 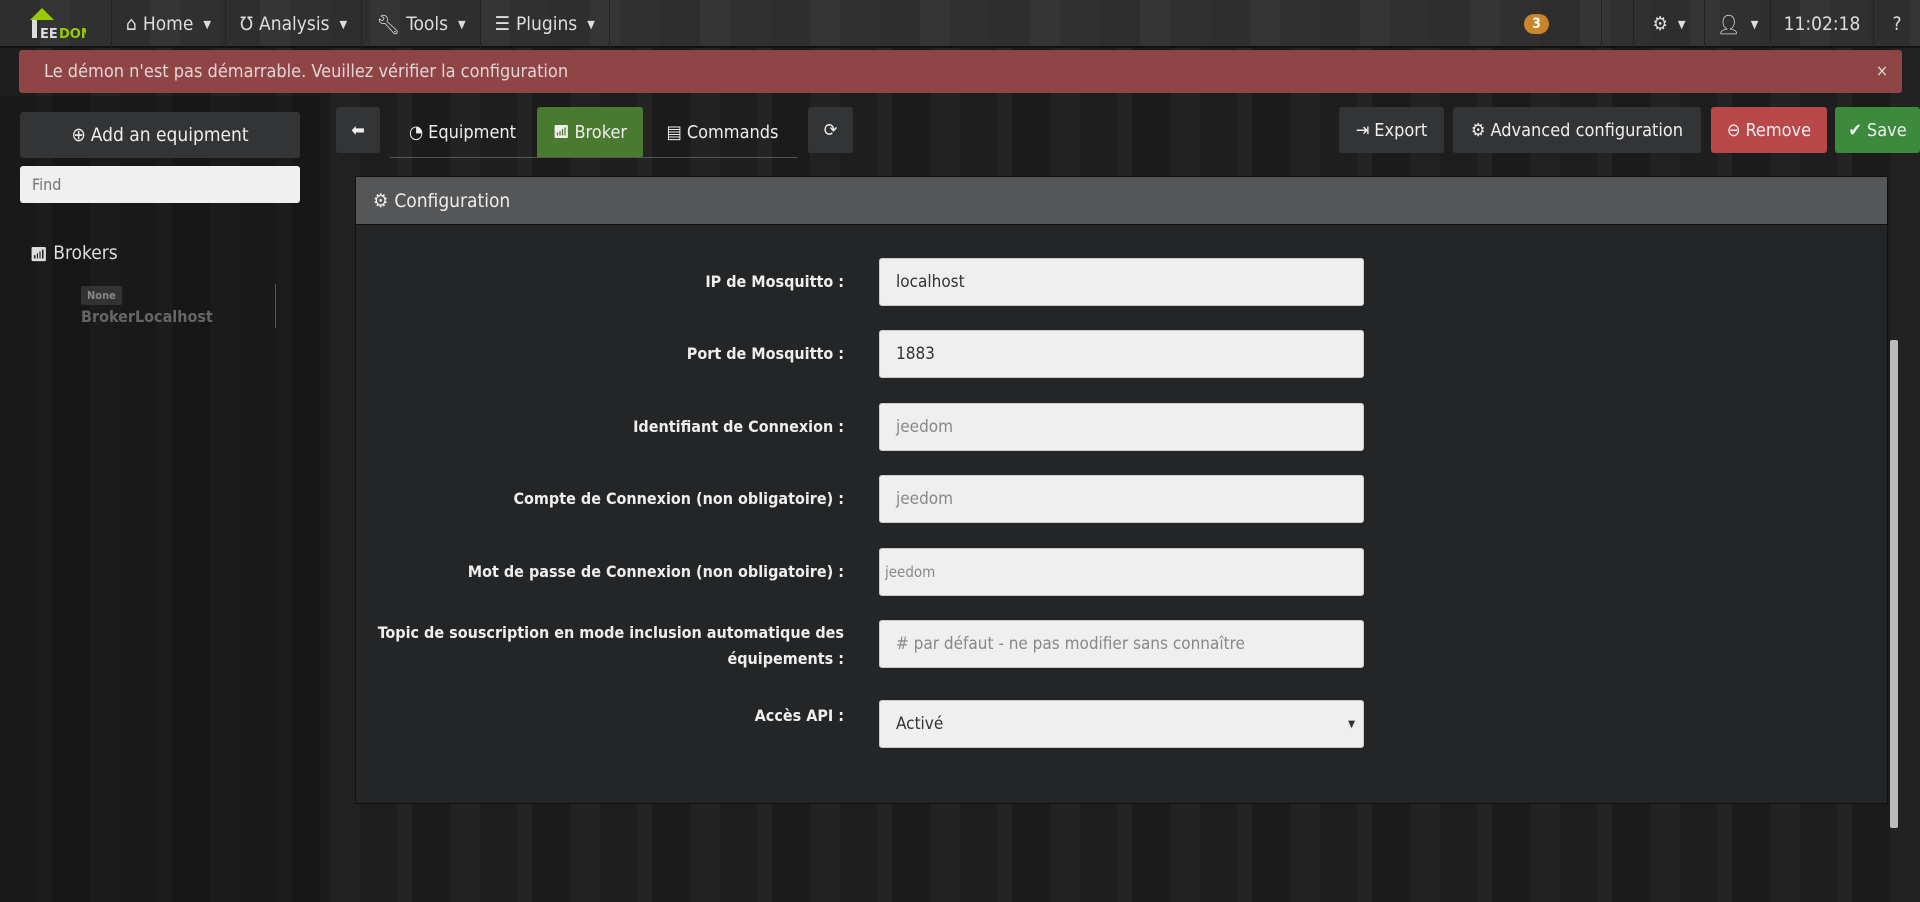 I want to click on jeedom-logo: EEDOM, so click(x=56, y=24).